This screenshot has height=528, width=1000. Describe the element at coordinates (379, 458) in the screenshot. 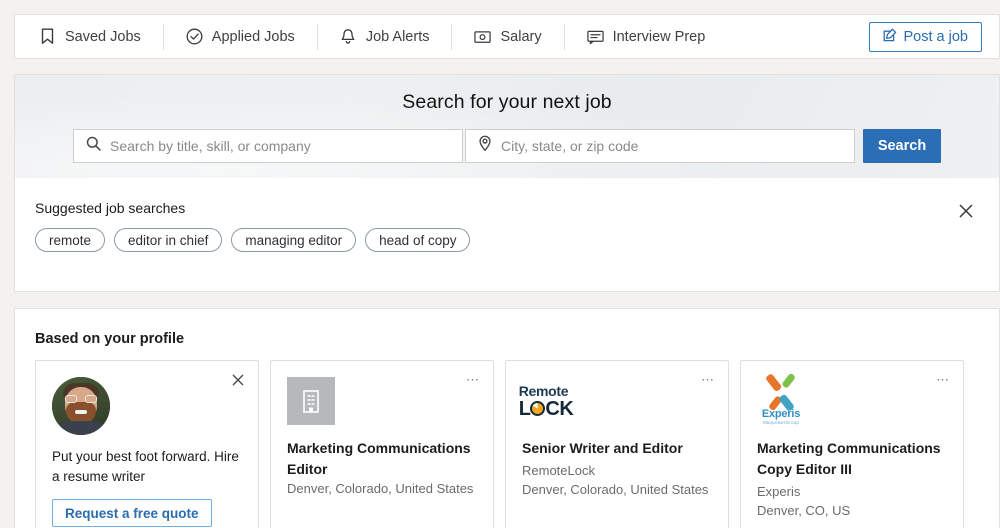

I see `job-title: Marketing Communications Editor` at that location.